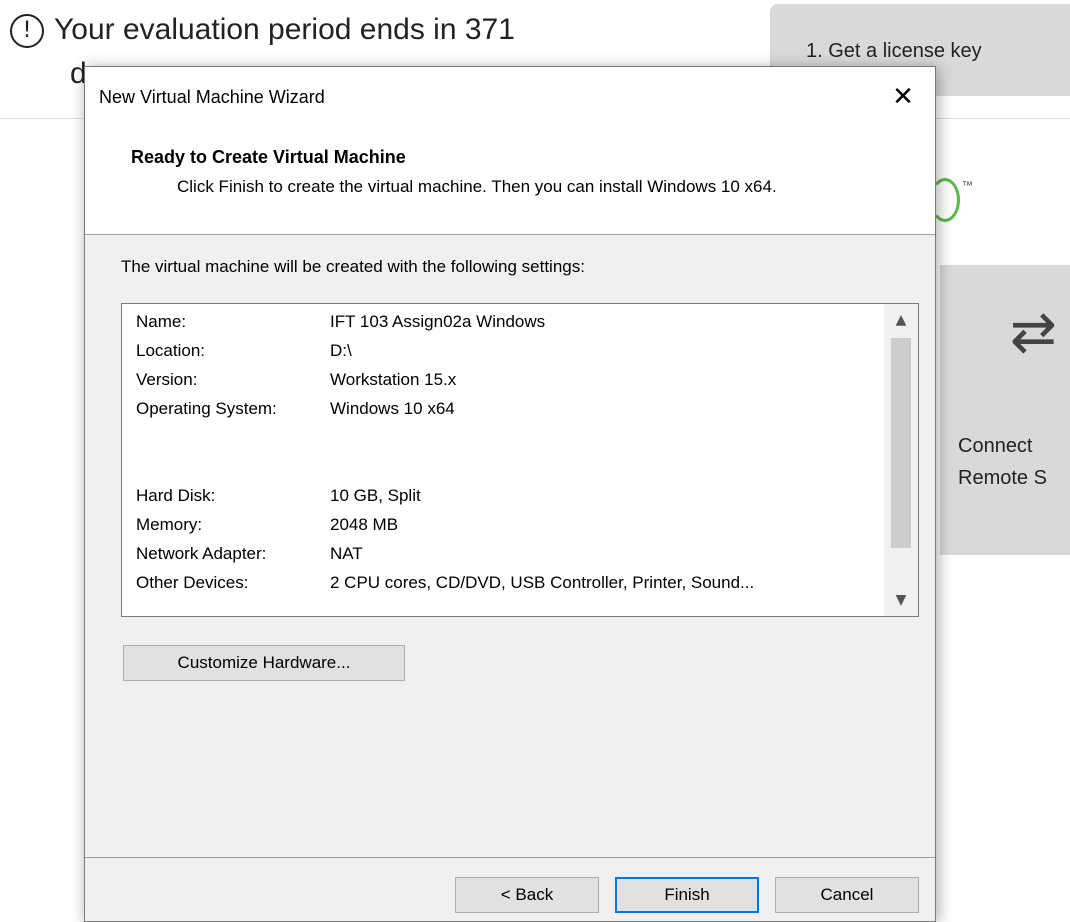  Describe the element at coordinates (392, 408) in the screenshot. I see `setting-value: Windows 10 x64` at that location.